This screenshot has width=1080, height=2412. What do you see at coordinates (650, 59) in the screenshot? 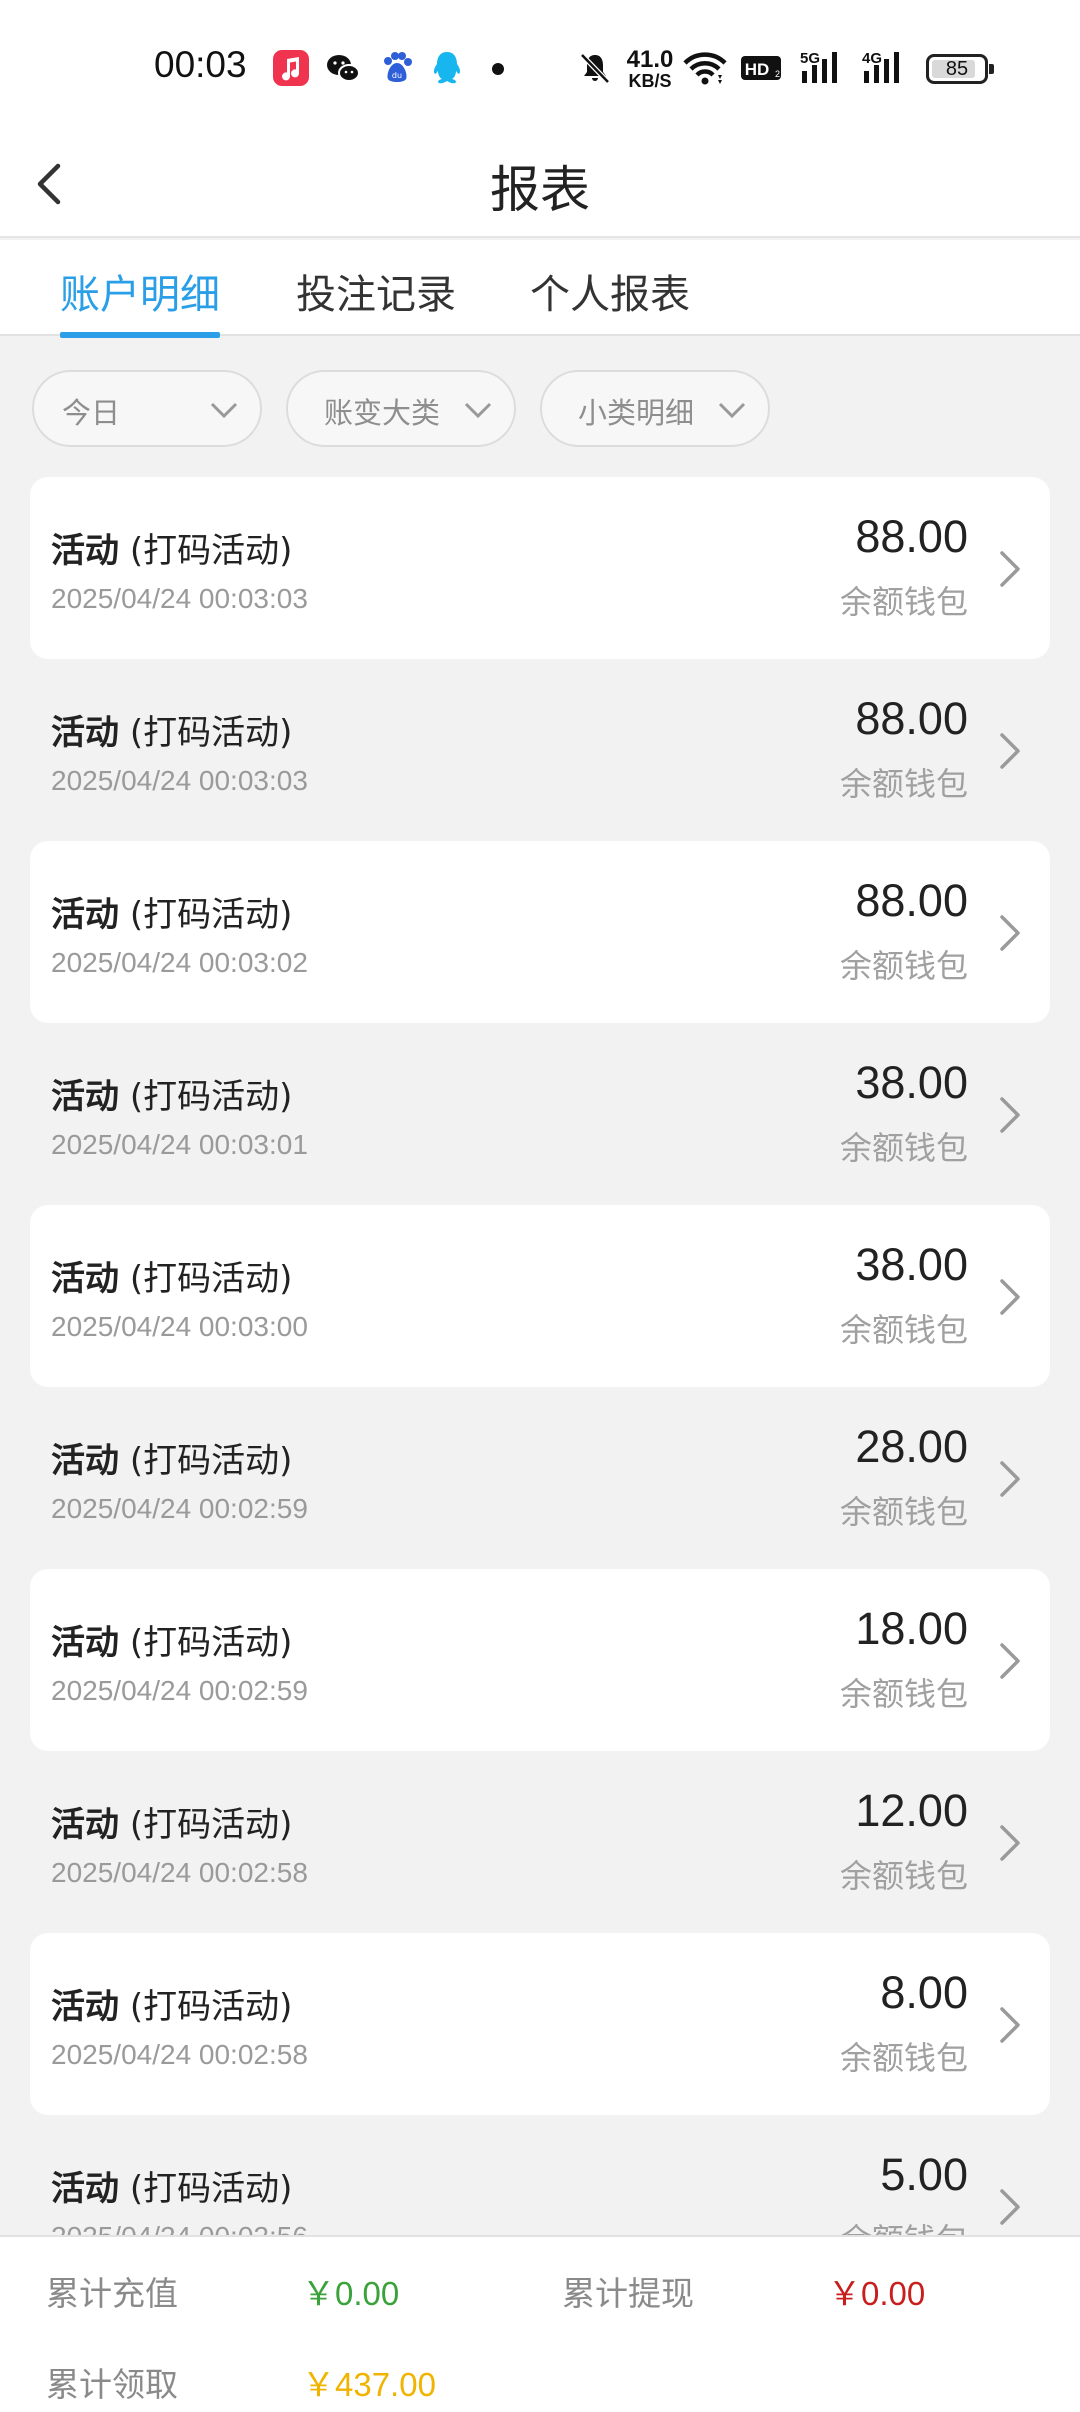
I see `net-speed-value: 41.0` at bounding box center [650, 59].